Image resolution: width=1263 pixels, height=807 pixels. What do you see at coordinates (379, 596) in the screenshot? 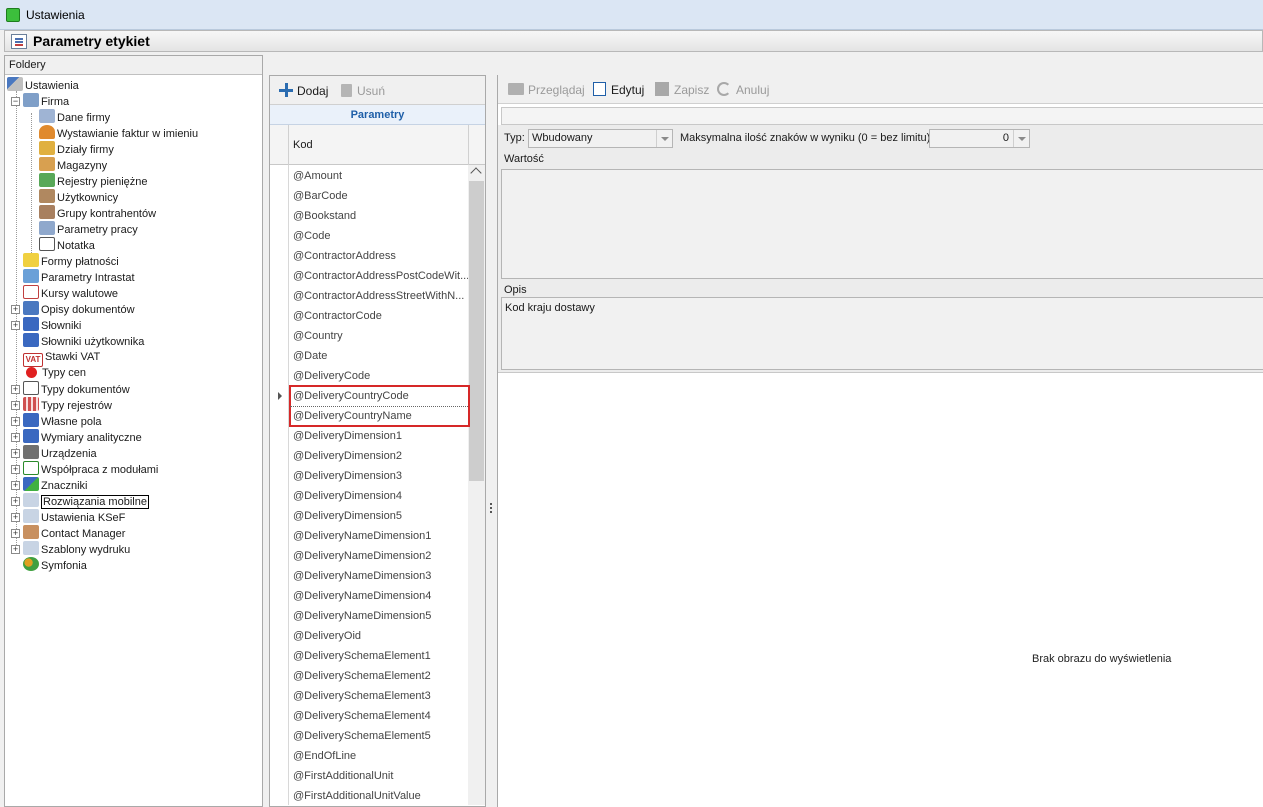
I see `table-row: @DeliveryNameDimension4` at bounding box center [379, 596].